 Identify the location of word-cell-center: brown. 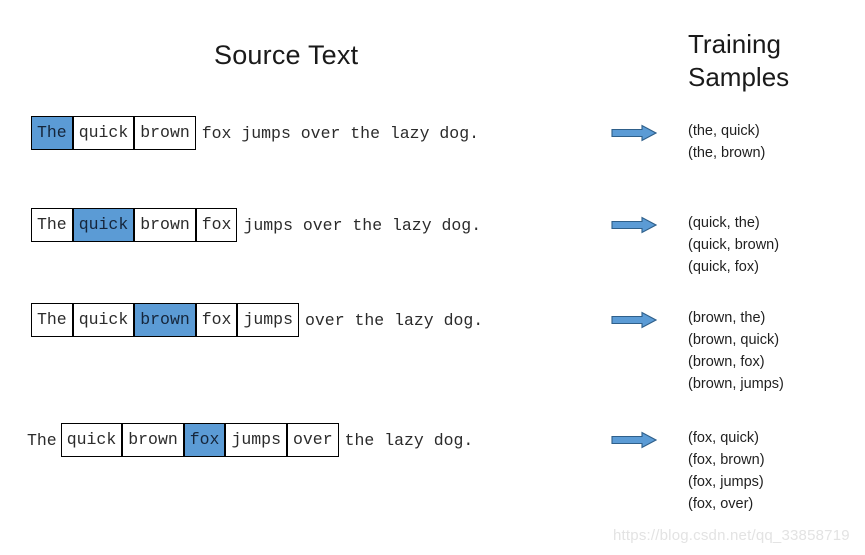
(165, 320).